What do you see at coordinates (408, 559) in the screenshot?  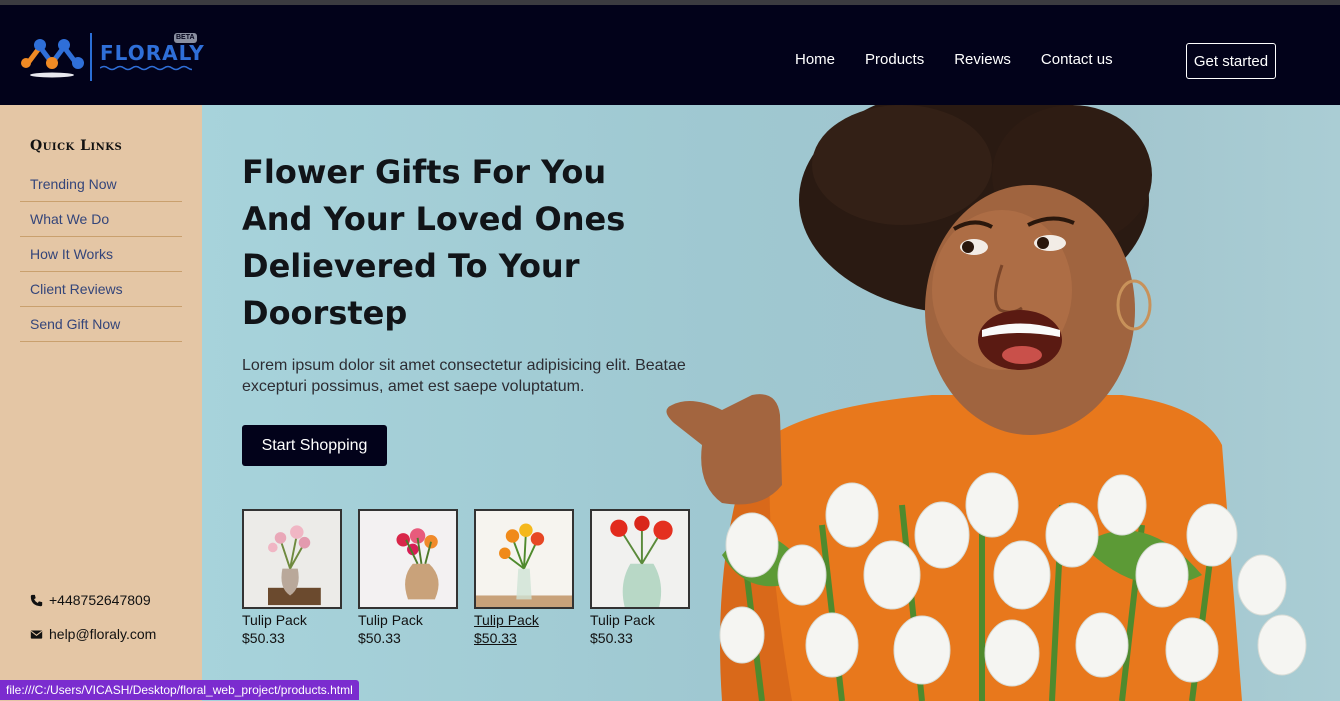 I see `product-image-woven-vase` at bounding box center [408, 559].